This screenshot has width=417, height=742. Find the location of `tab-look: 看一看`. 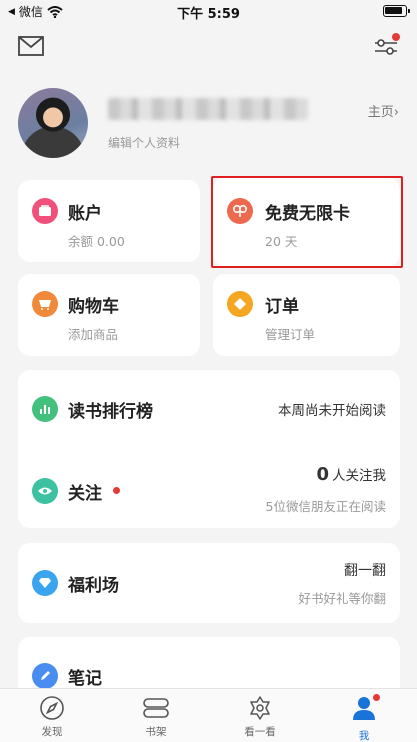

tab-look: 看一看 is located at coordinates (260, 715).